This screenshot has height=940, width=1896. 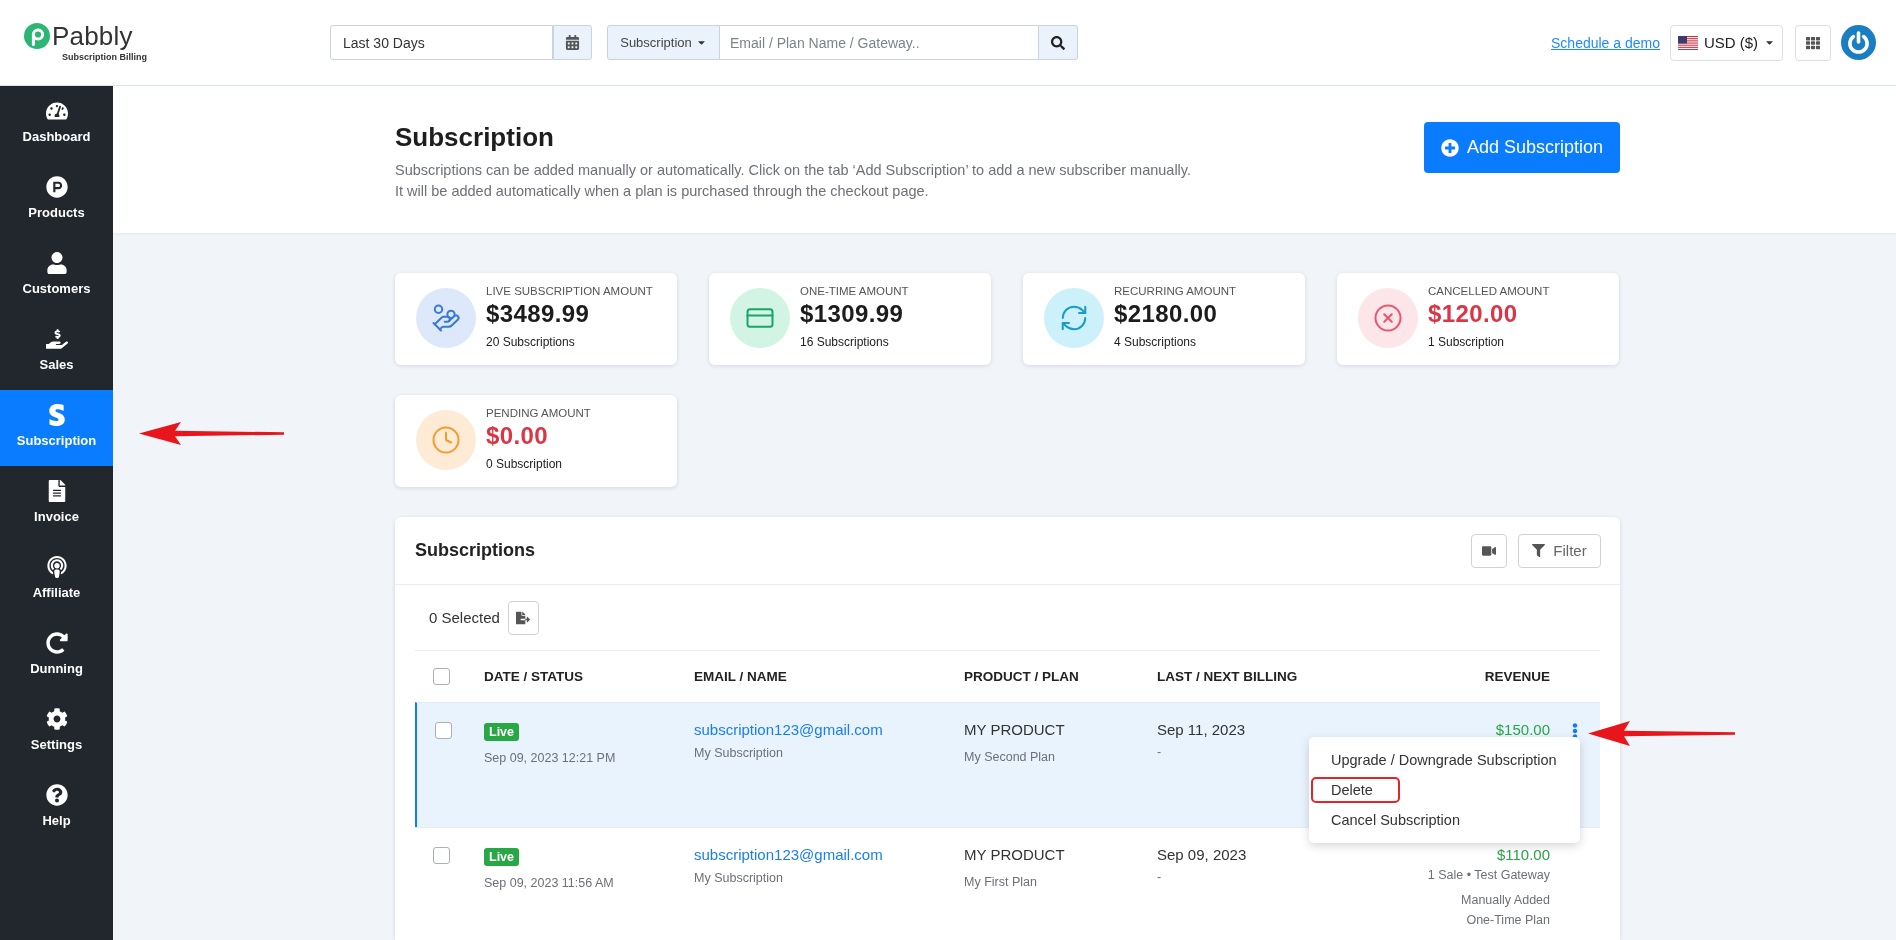 I want to click on hand-coins-icon, so click(x=446, y=318).